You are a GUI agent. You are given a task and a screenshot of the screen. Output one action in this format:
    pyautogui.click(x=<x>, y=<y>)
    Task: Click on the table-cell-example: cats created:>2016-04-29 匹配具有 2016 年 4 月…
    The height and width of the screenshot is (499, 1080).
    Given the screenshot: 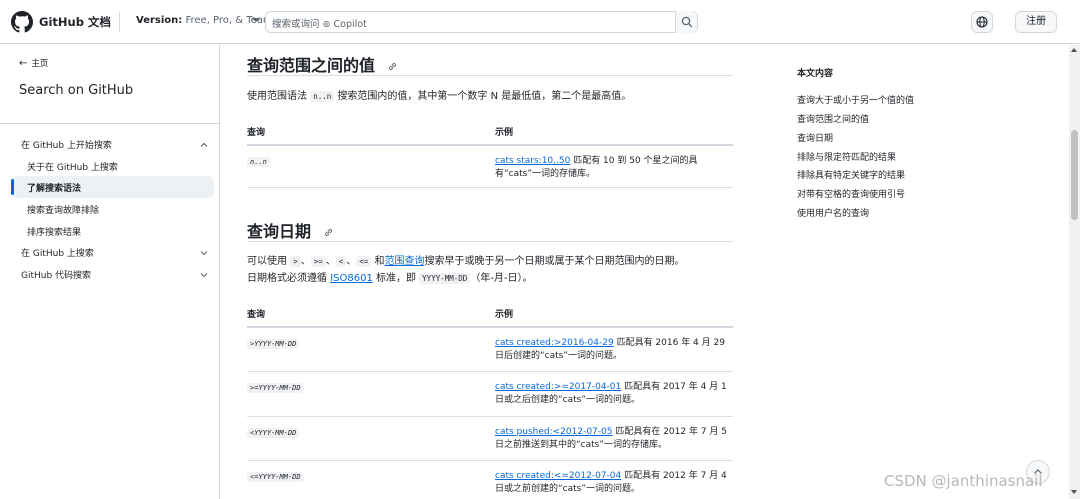 What is the action you would take?
    pyautogui.click(x=614, y=350)
    